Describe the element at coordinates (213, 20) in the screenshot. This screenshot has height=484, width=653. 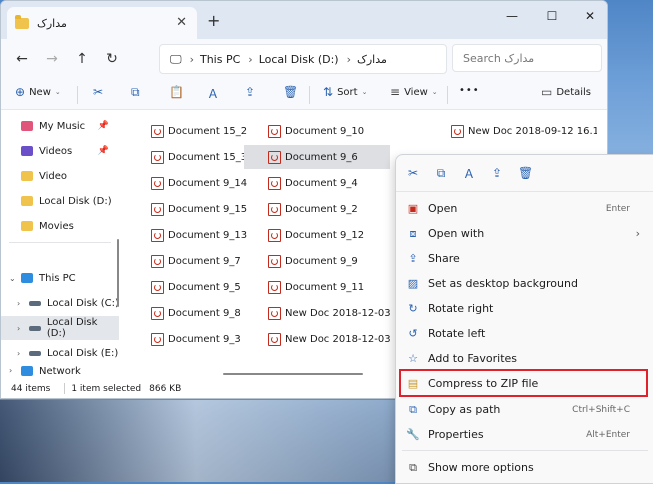
I see `new-tab-button: +` at that location.